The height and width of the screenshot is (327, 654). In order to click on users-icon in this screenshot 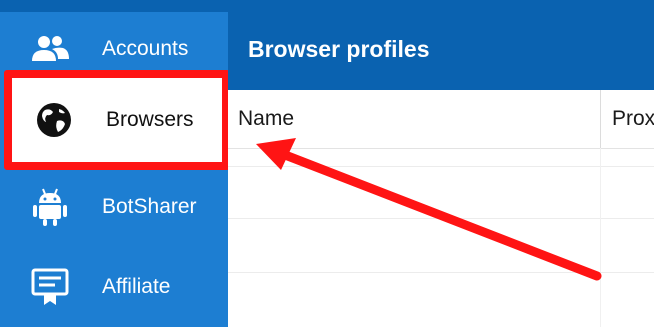, I will do `click(50, 49)`.